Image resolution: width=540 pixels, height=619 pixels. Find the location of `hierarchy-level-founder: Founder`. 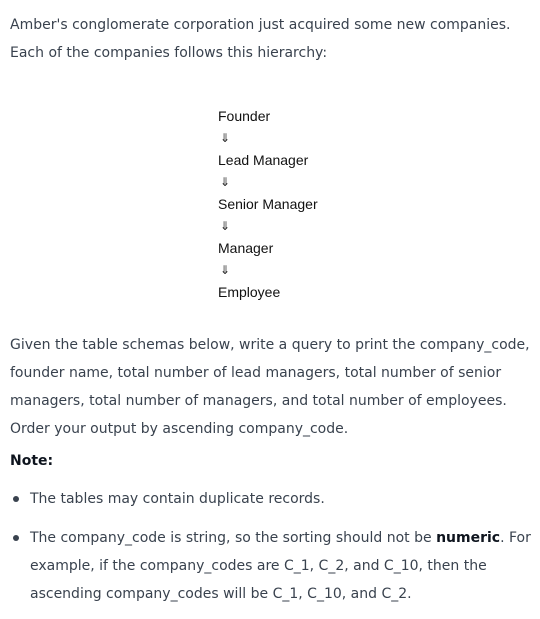

hierarchy-level-founder: Founder is located at coordinates (244, 116).